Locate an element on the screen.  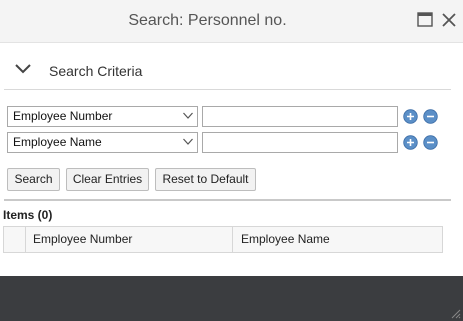
search-criteria-toggle: Search Criteria is located at coordinates (234, 71).